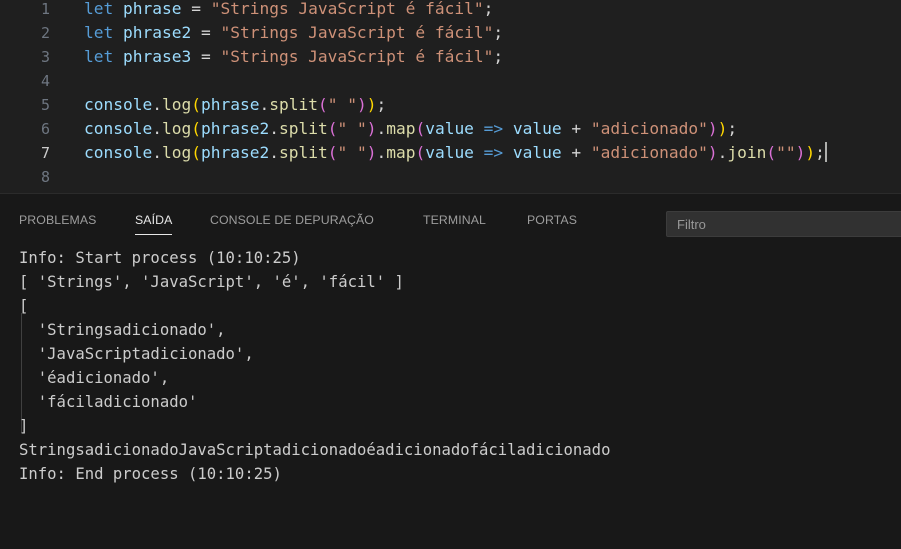 Image resolution: width=901 pixels, height=549 pixels. I want to click on line-number: 5, so click(45, 105).